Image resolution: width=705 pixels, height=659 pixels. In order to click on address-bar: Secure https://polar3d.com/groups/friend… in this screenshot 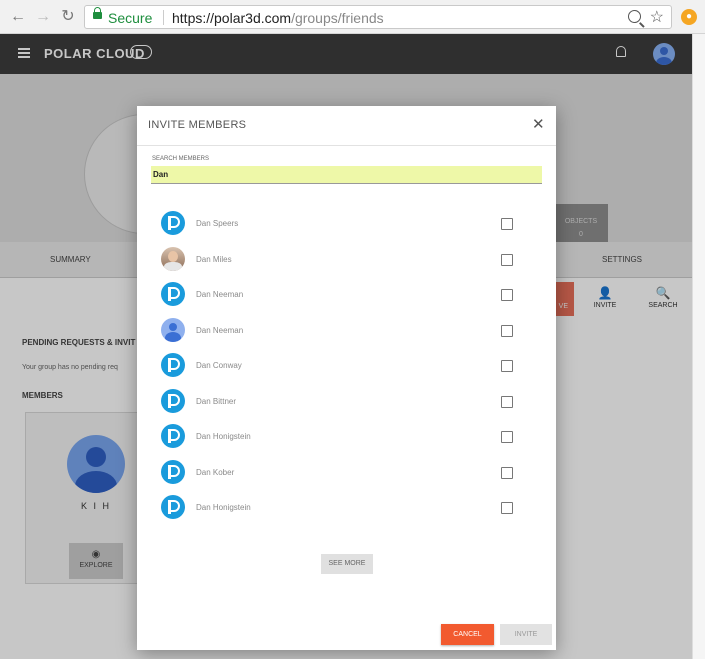, I will do `click(378, 17)`.